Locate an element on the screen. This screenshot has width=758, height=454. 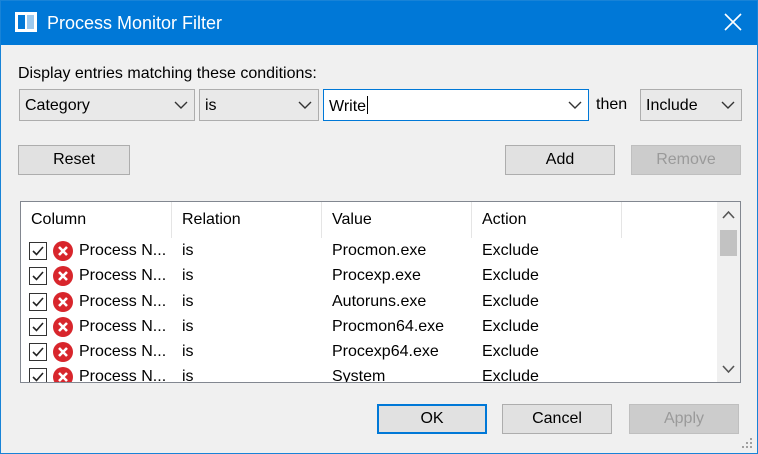
table-row: Process N... is System Exclude is located at coordinates (369, 373).